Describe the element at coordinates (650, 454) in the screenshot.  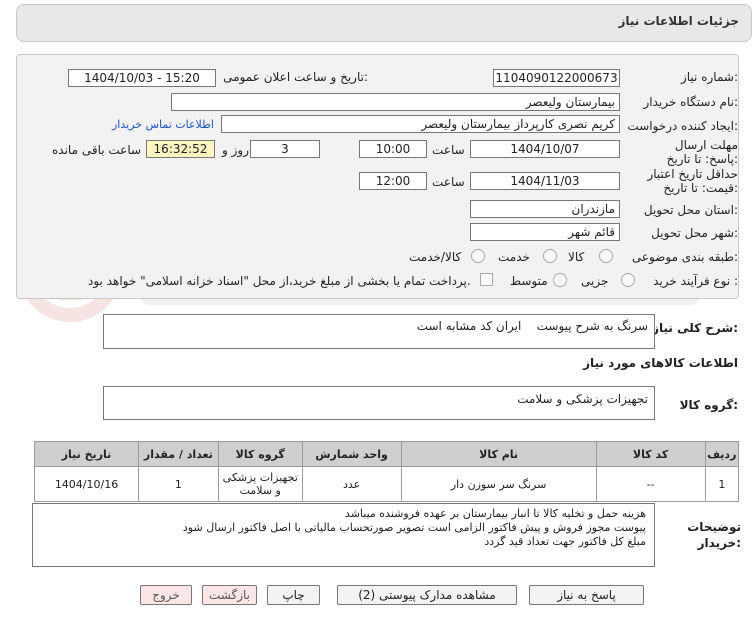
I see `col-goods-code: کد کالا` at that location.